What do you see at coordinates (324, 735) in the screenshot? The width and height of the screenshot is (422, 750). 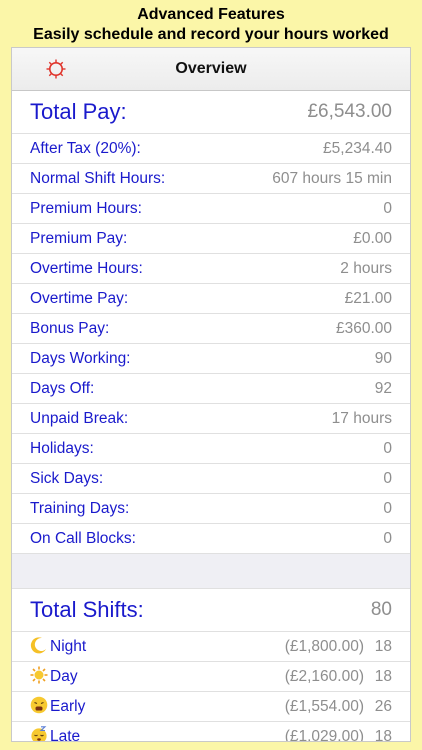 I see `shift-amount: (£1,029.00)` at bounding box center [324, 735].